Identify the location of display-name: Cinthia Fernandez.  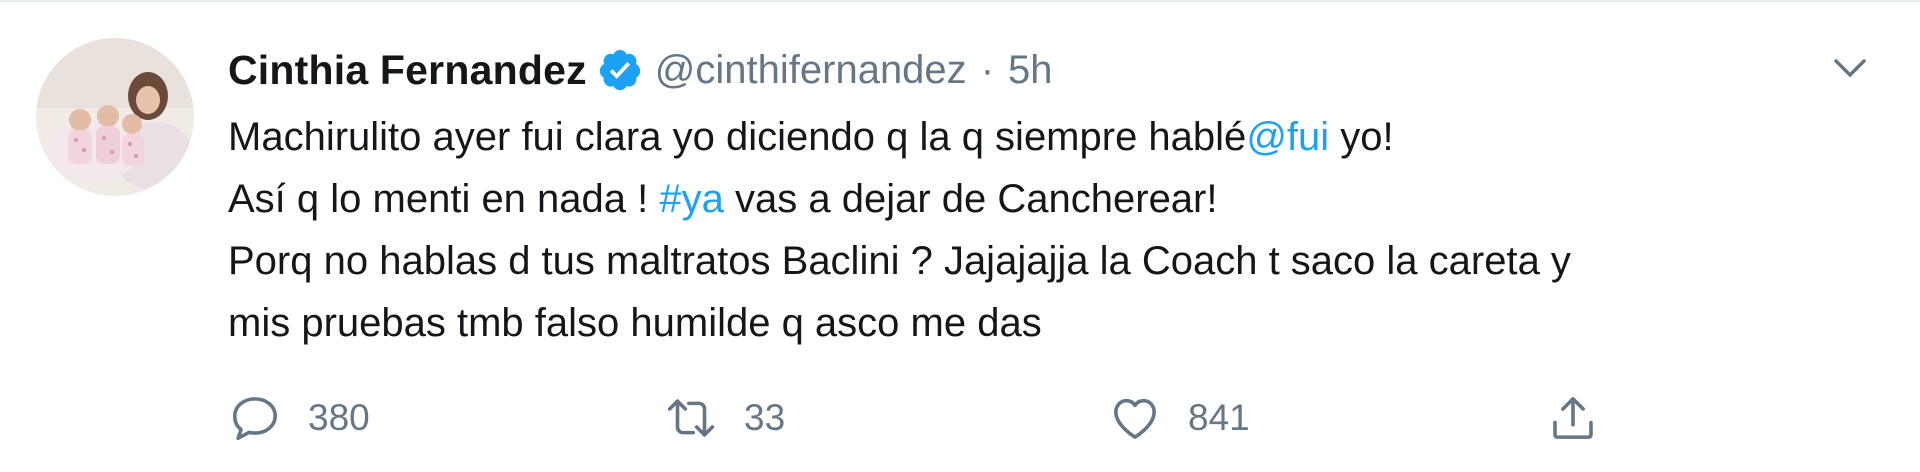
(407, 70).